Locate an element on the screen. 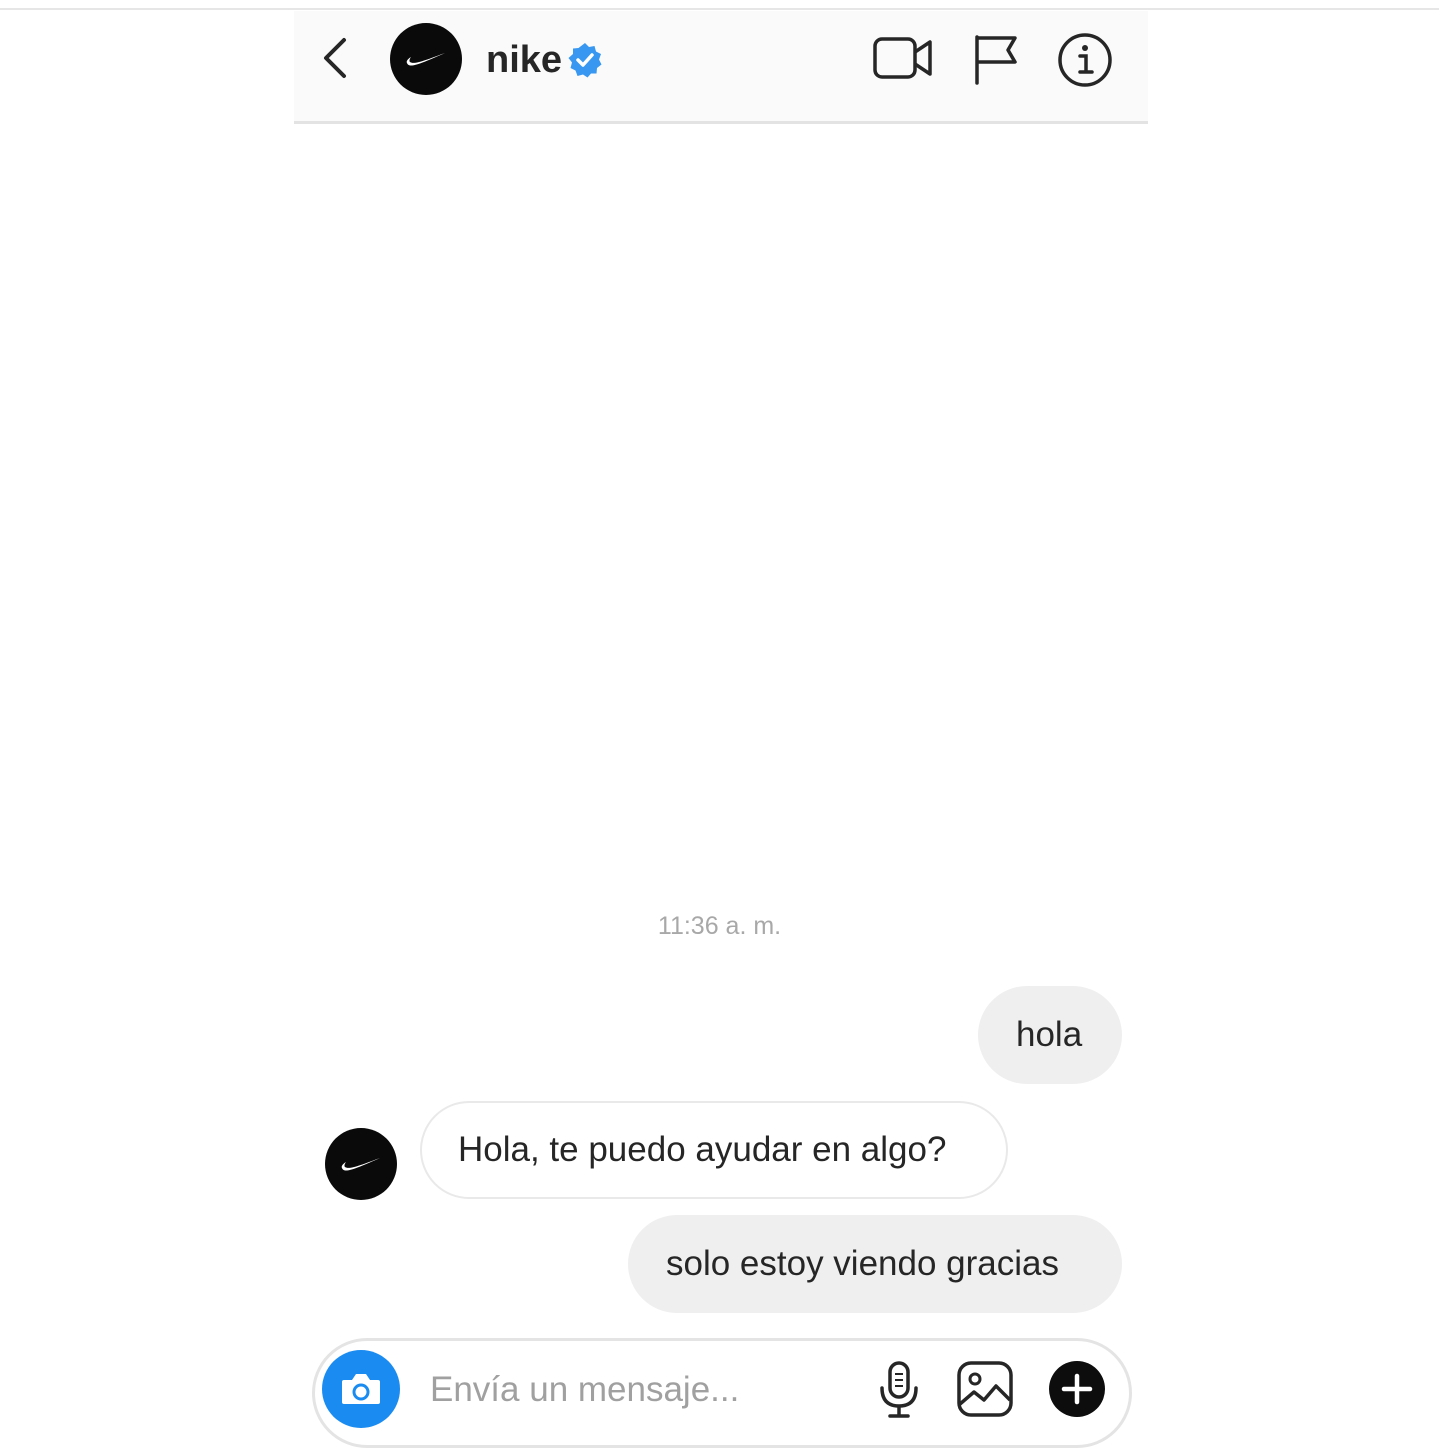  message-timestamp: 11:36 a. m. is located at coordinates (719, 926).